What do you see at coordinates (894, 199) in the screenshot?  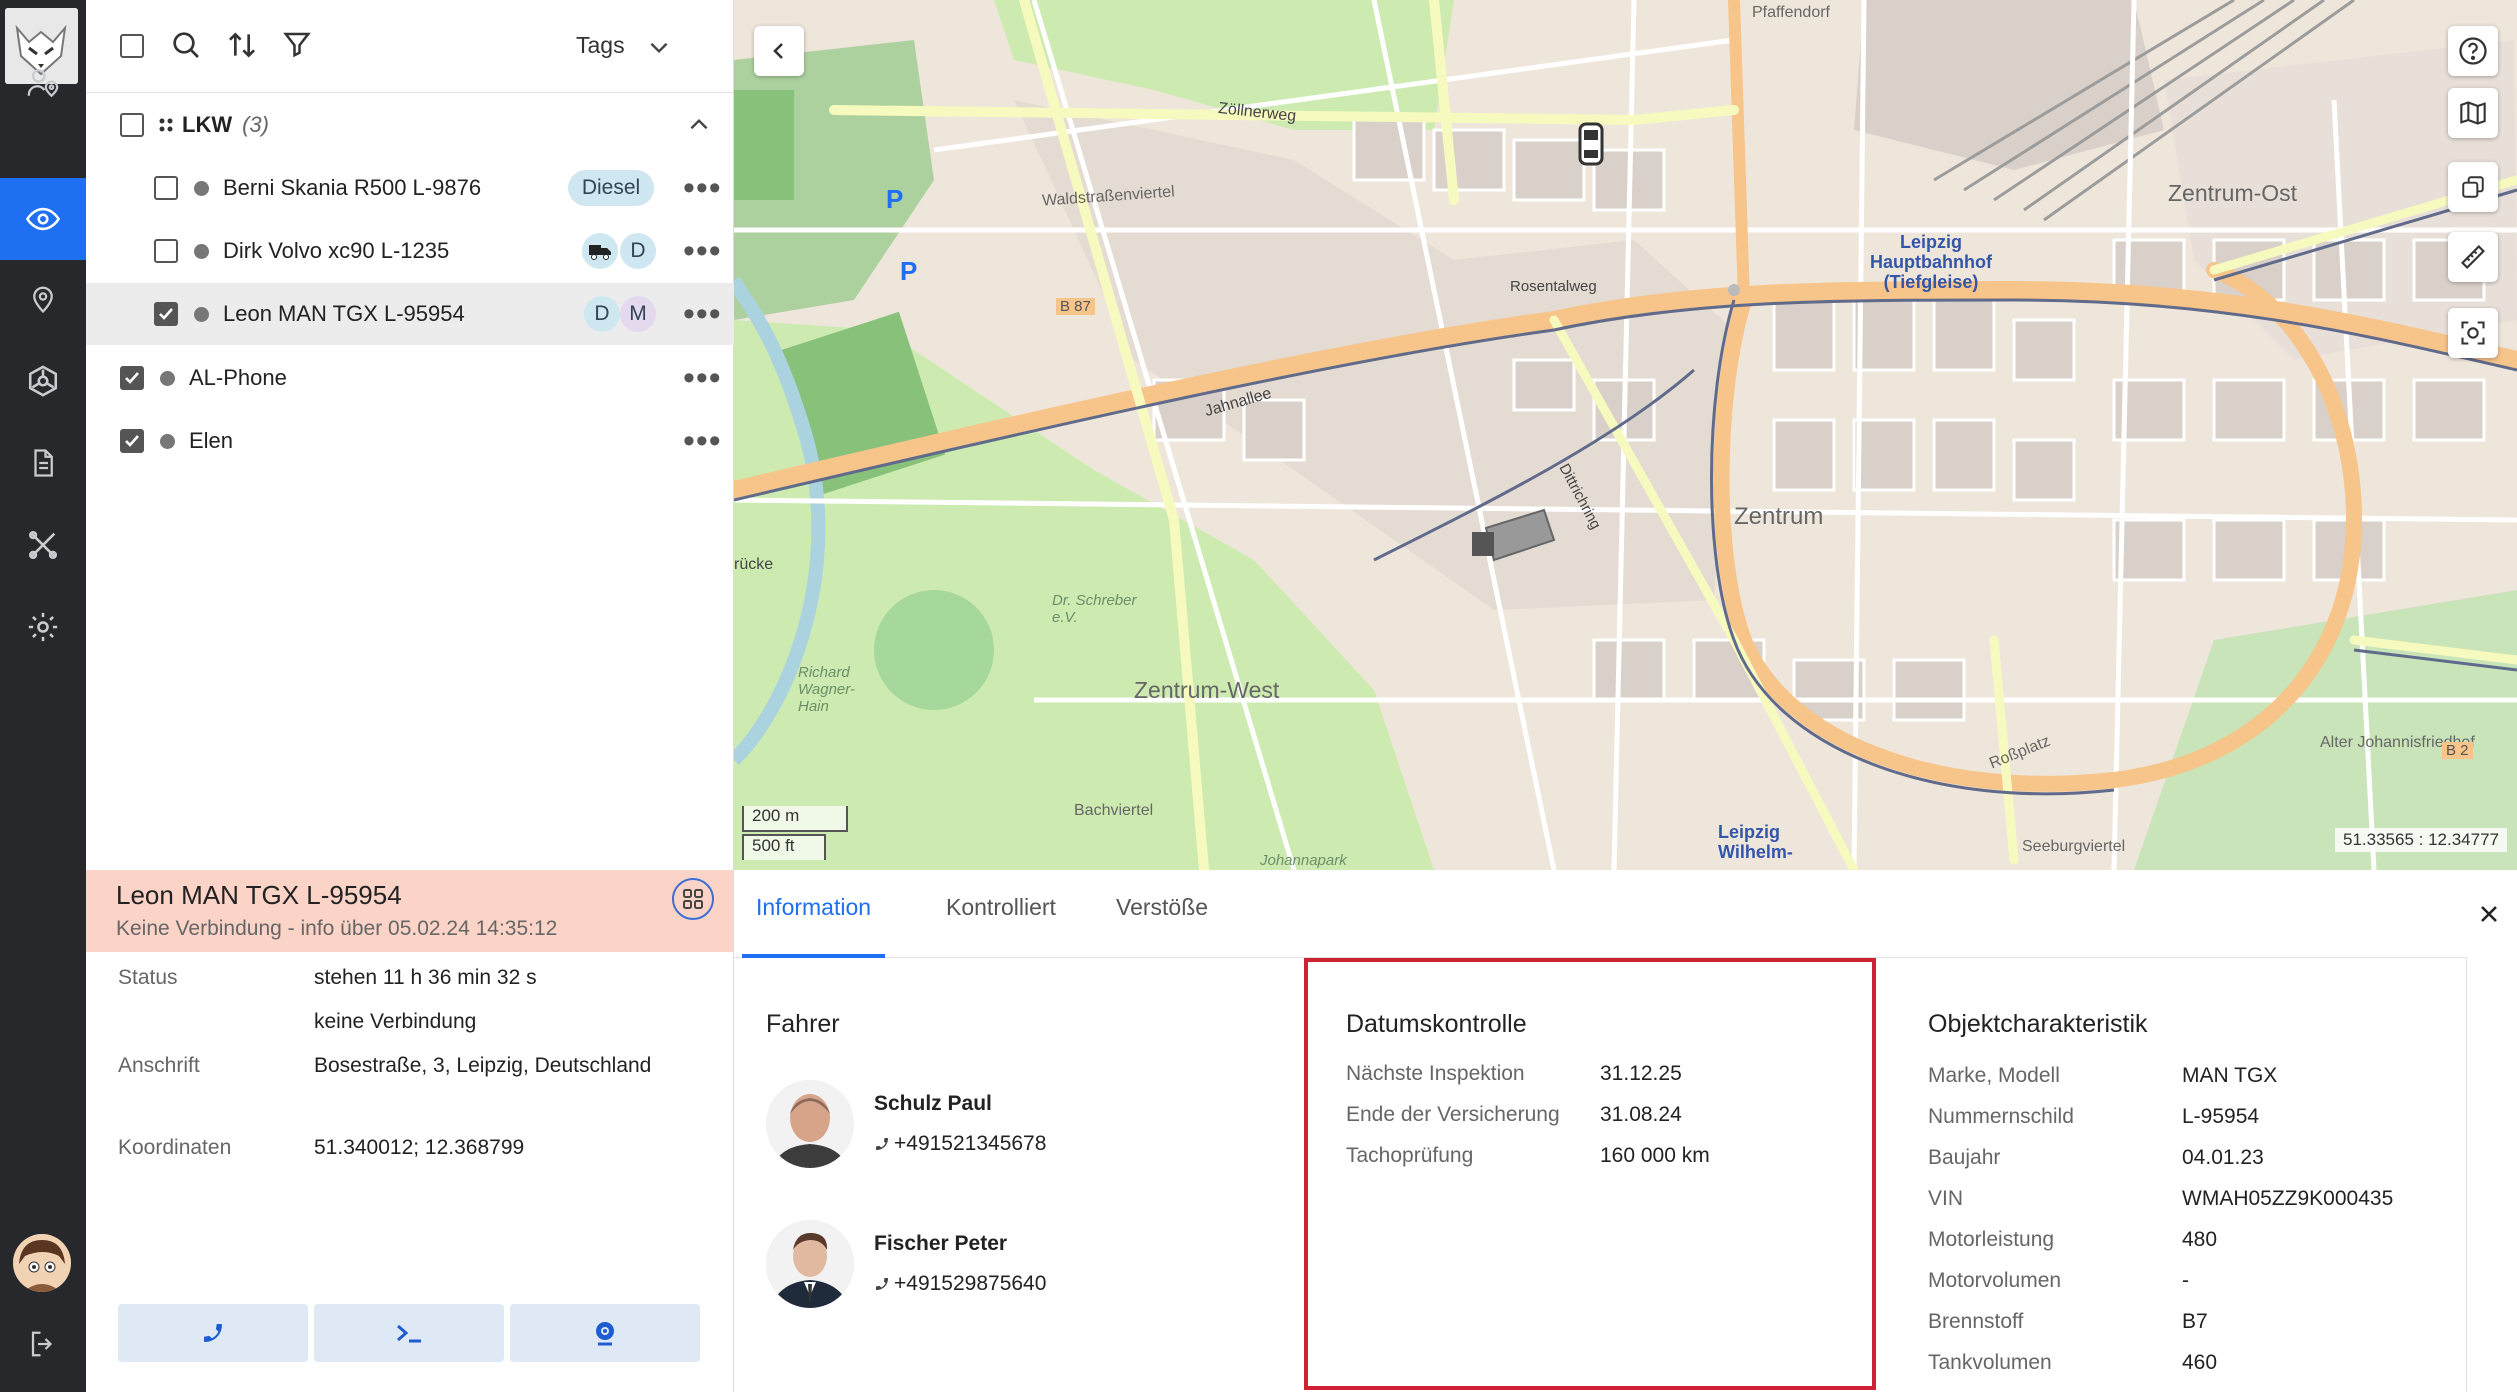 I see `svg-text: P` at bounding box center [894, 199].